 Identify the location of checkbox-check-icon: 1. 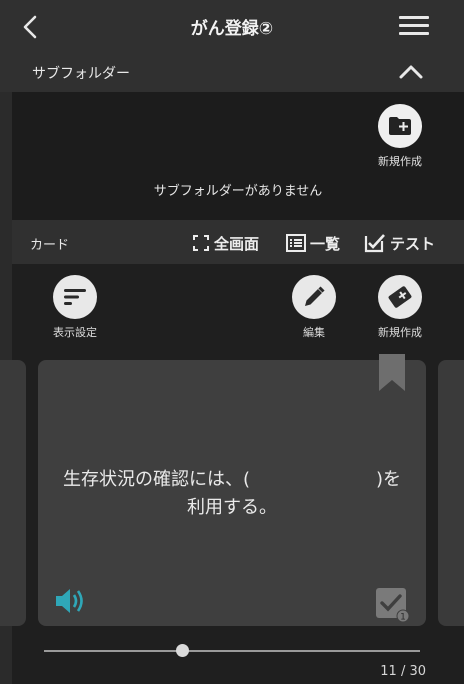
(393, 605).